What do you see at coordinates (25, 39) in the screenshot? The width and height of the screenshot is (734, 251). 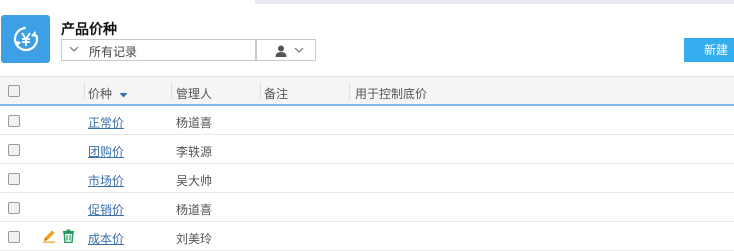 I see `product-price-icon` at bounding box center [25, 39].